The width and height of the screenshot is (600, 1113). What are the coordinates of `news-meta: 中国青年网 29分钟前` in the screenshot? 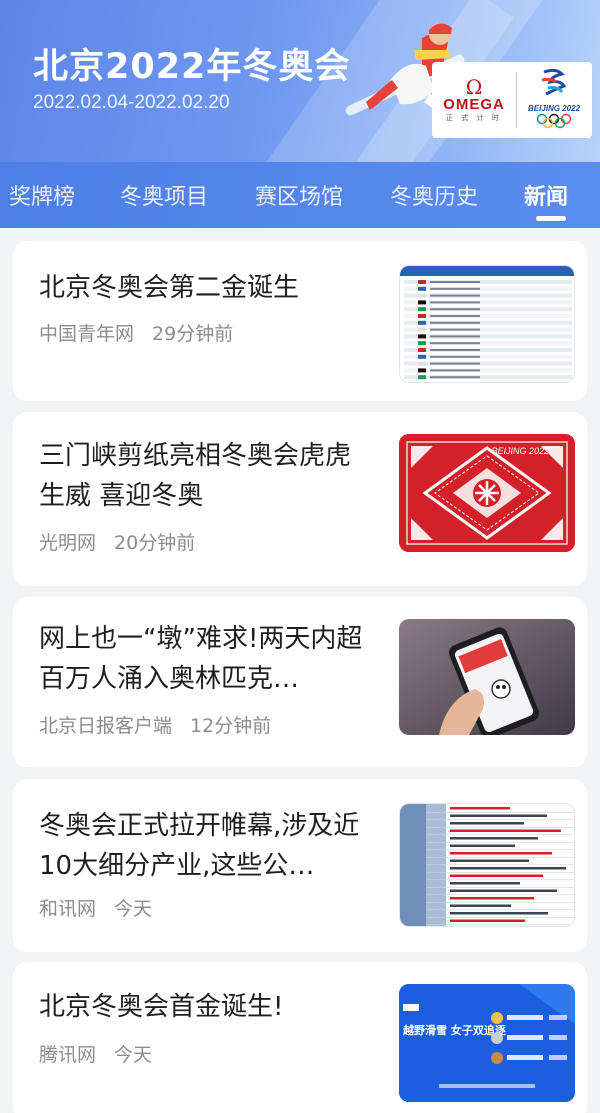 It's located at (136, 332).